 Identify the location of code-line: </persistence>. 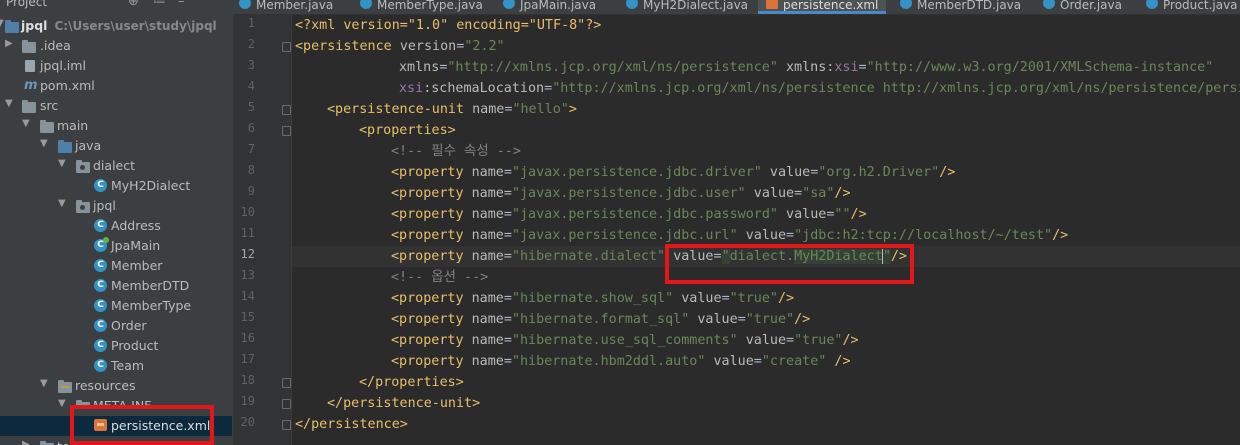
(351, 424).